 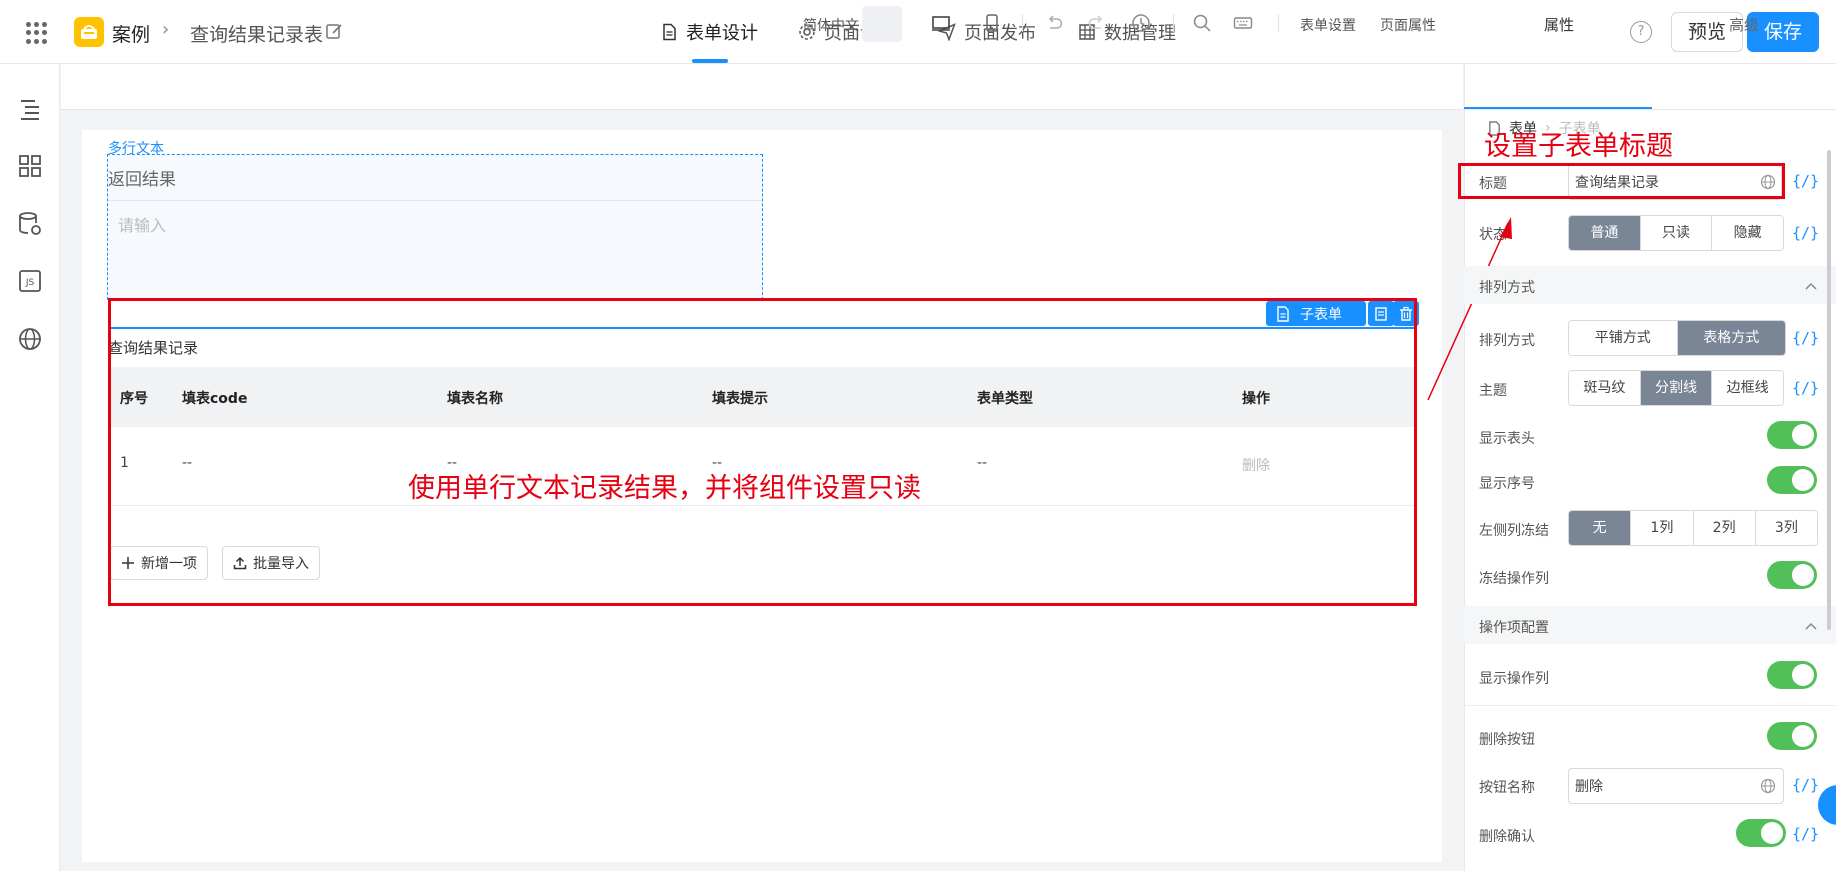 I want to click on breadcrumb-app: 案例, so click(x=131, y=33).